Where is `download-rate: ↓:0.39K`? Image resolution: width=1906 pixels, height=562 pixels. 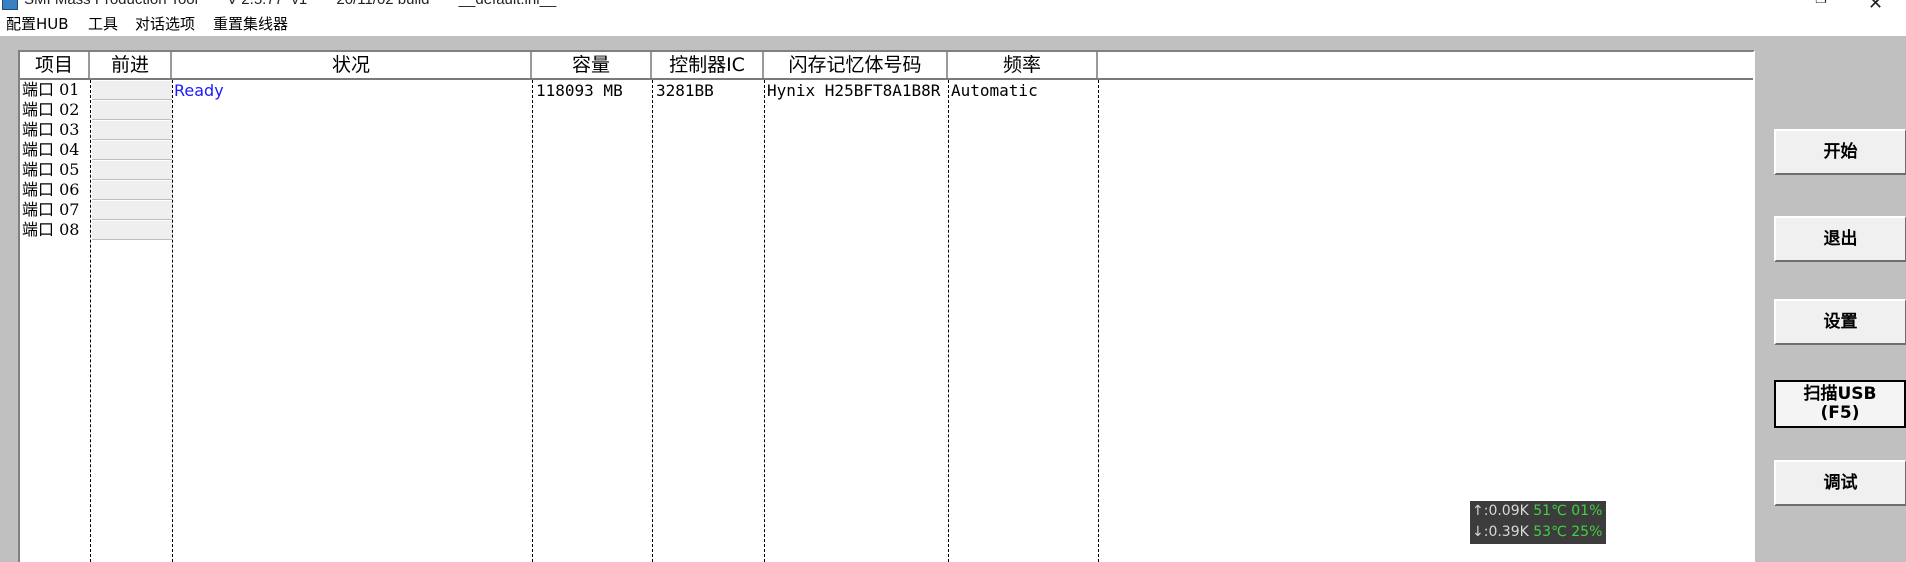
download-rate: ↓:0.39K is located at coordinates (1500, 532).